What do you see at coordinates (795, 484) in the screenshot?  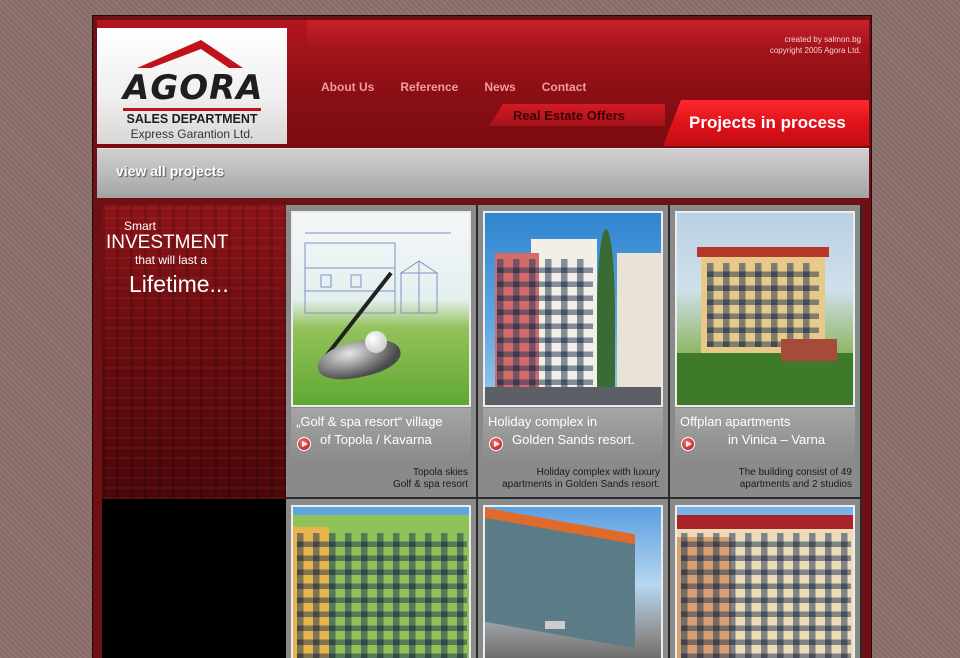 I see `project-description-line-2: apartments and 2 studios` at bounding box center [795, 484].